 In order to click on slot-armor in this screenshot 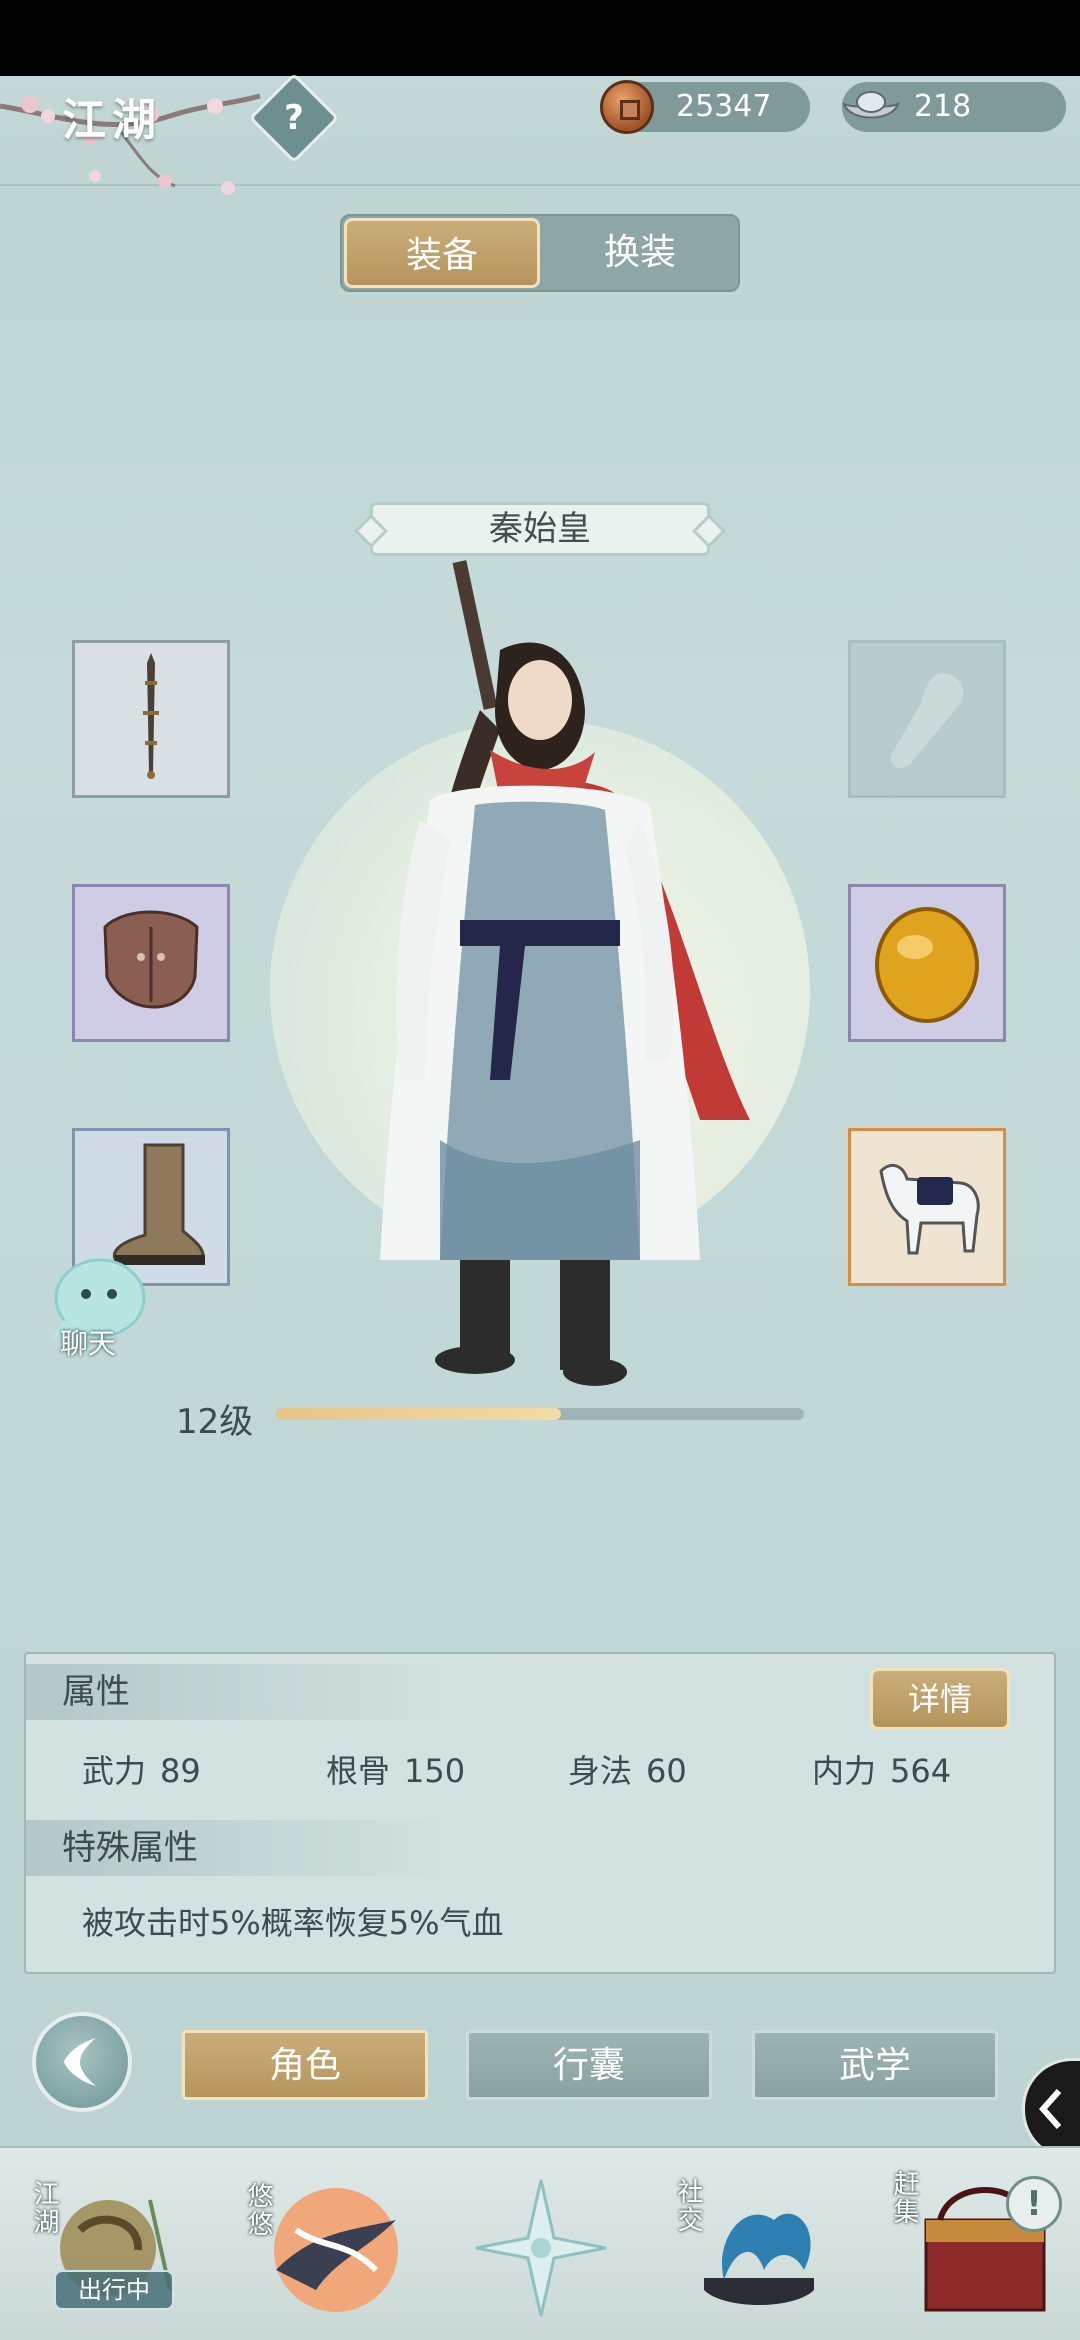, I will do `click(151, 963)`.